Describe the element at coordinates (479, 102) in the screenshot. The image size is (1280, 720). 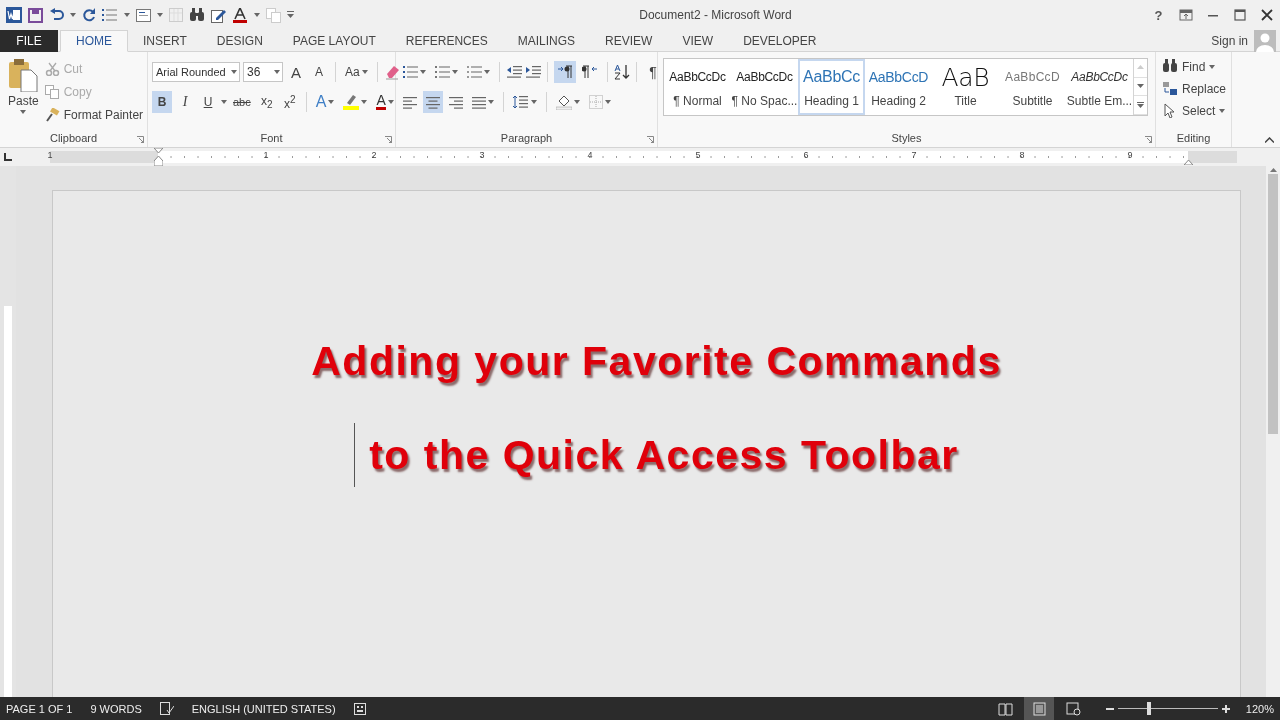
I see `align-justify-icon` at that location.